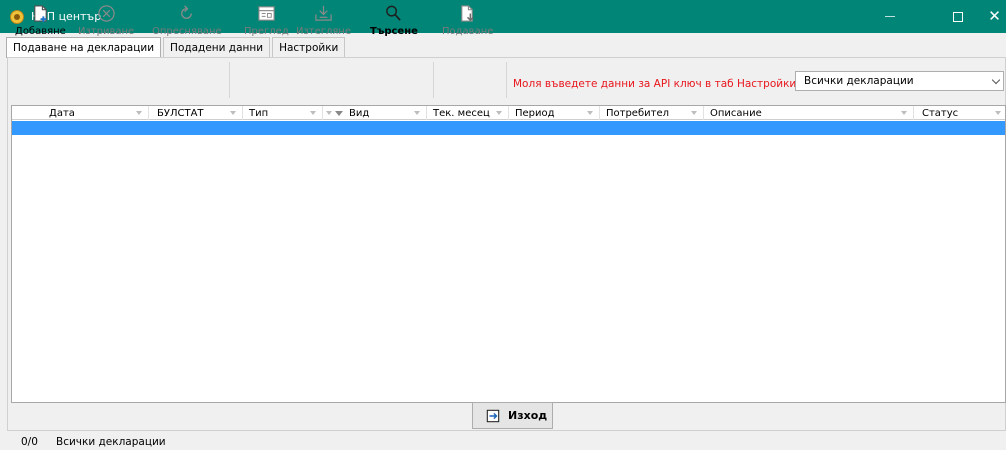 This screenshot has width=1006, height=450. I want to click on status-filter-text: Всички декларации, so click(111, 442).